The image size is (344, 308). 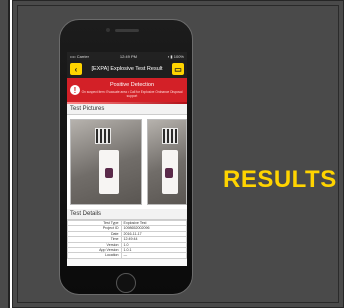 I want to click on battery-label: ▪ ▮ 100%, so click(x=175, y=56).